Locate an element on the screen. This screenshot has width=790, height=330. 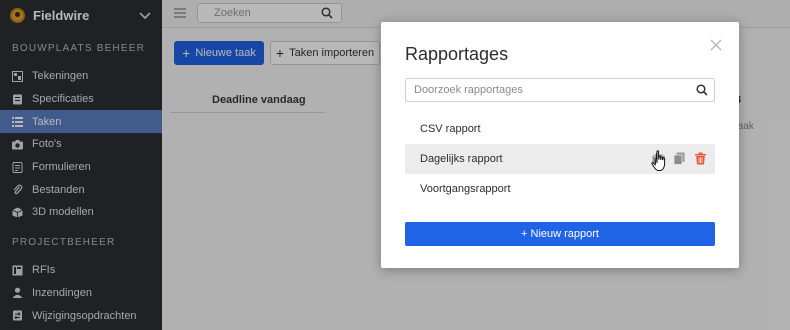
hand-pointer-cursor-icon is located at coordinates (658, 160).